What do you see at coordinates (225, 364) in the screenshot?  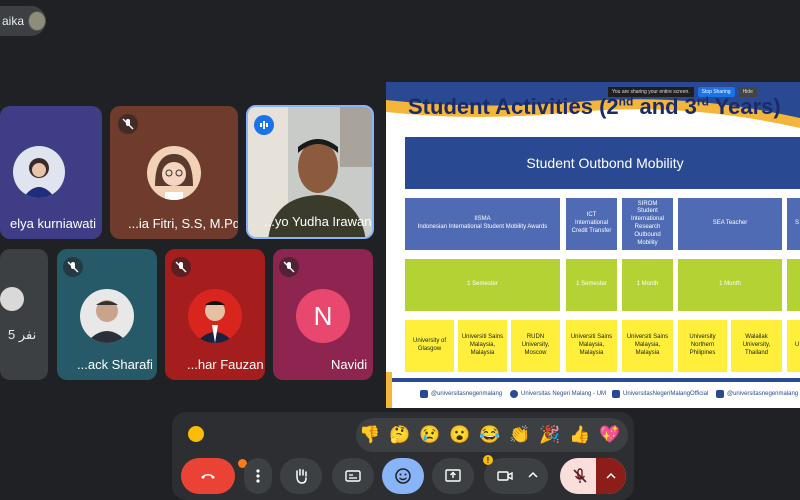 I see `participant-name: ...har Fauzan` at bounding box center [225, 364].